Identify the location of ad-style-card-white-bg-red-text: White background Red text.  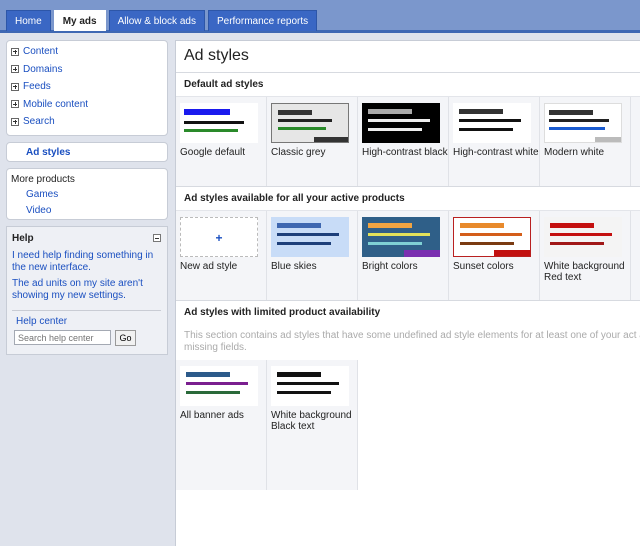
(585, 255).